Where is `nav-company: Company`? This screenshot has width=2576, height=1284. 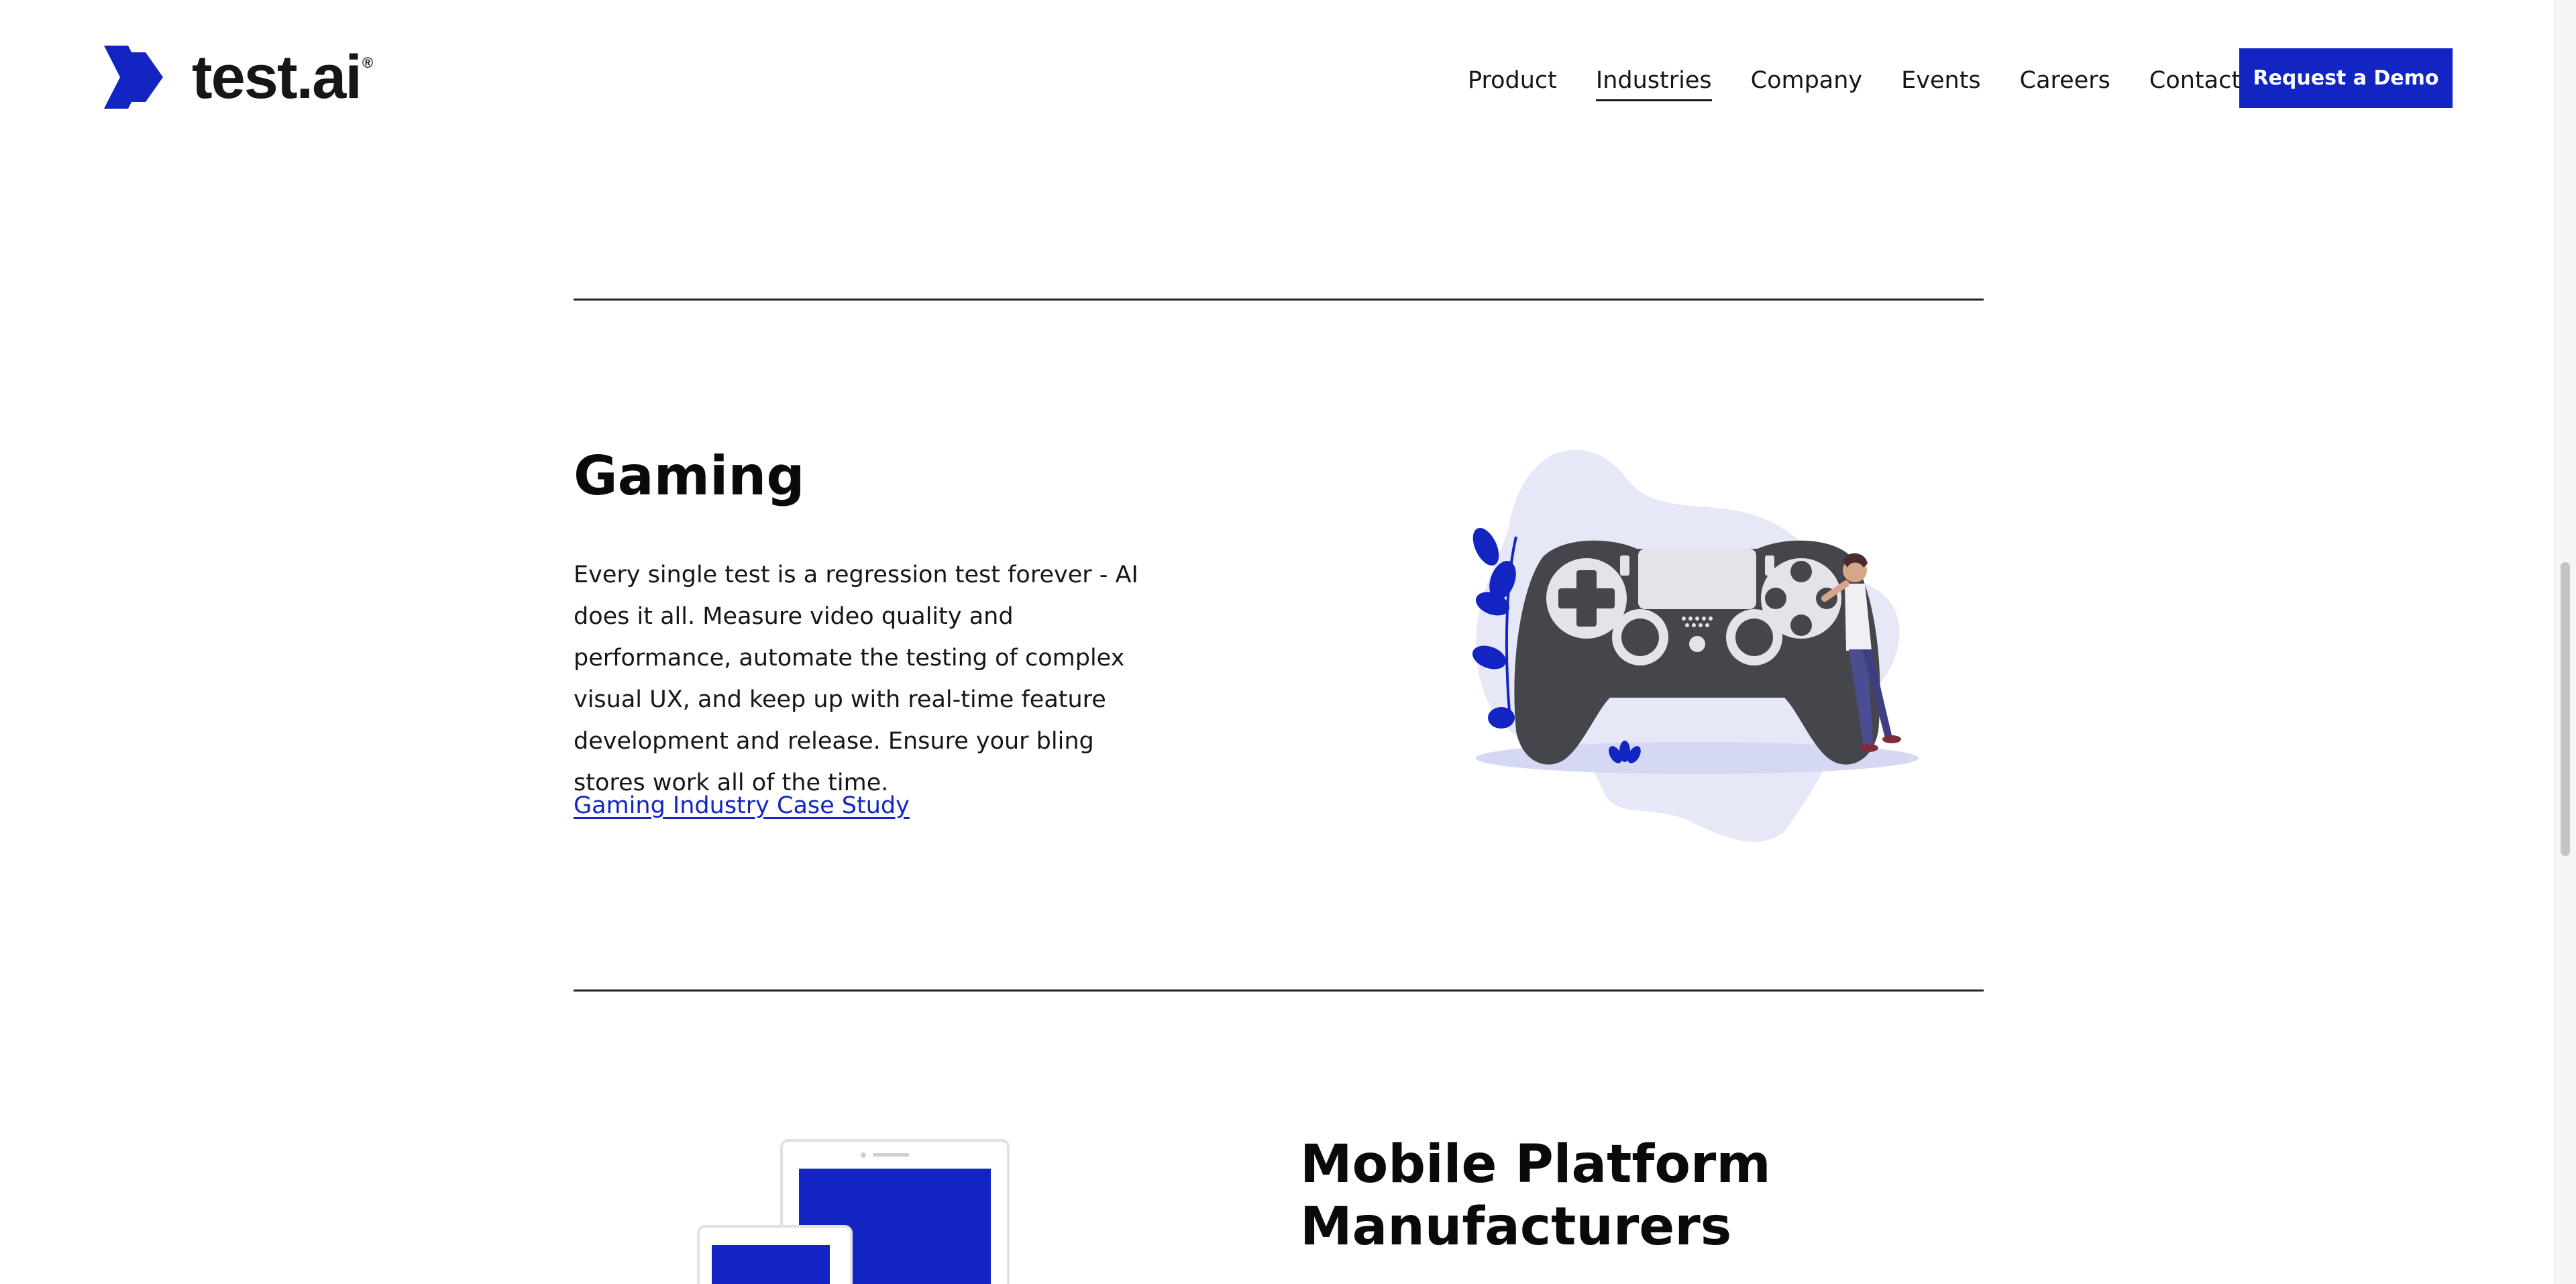
nav-company: Company is located at coordinates (1807, 82).